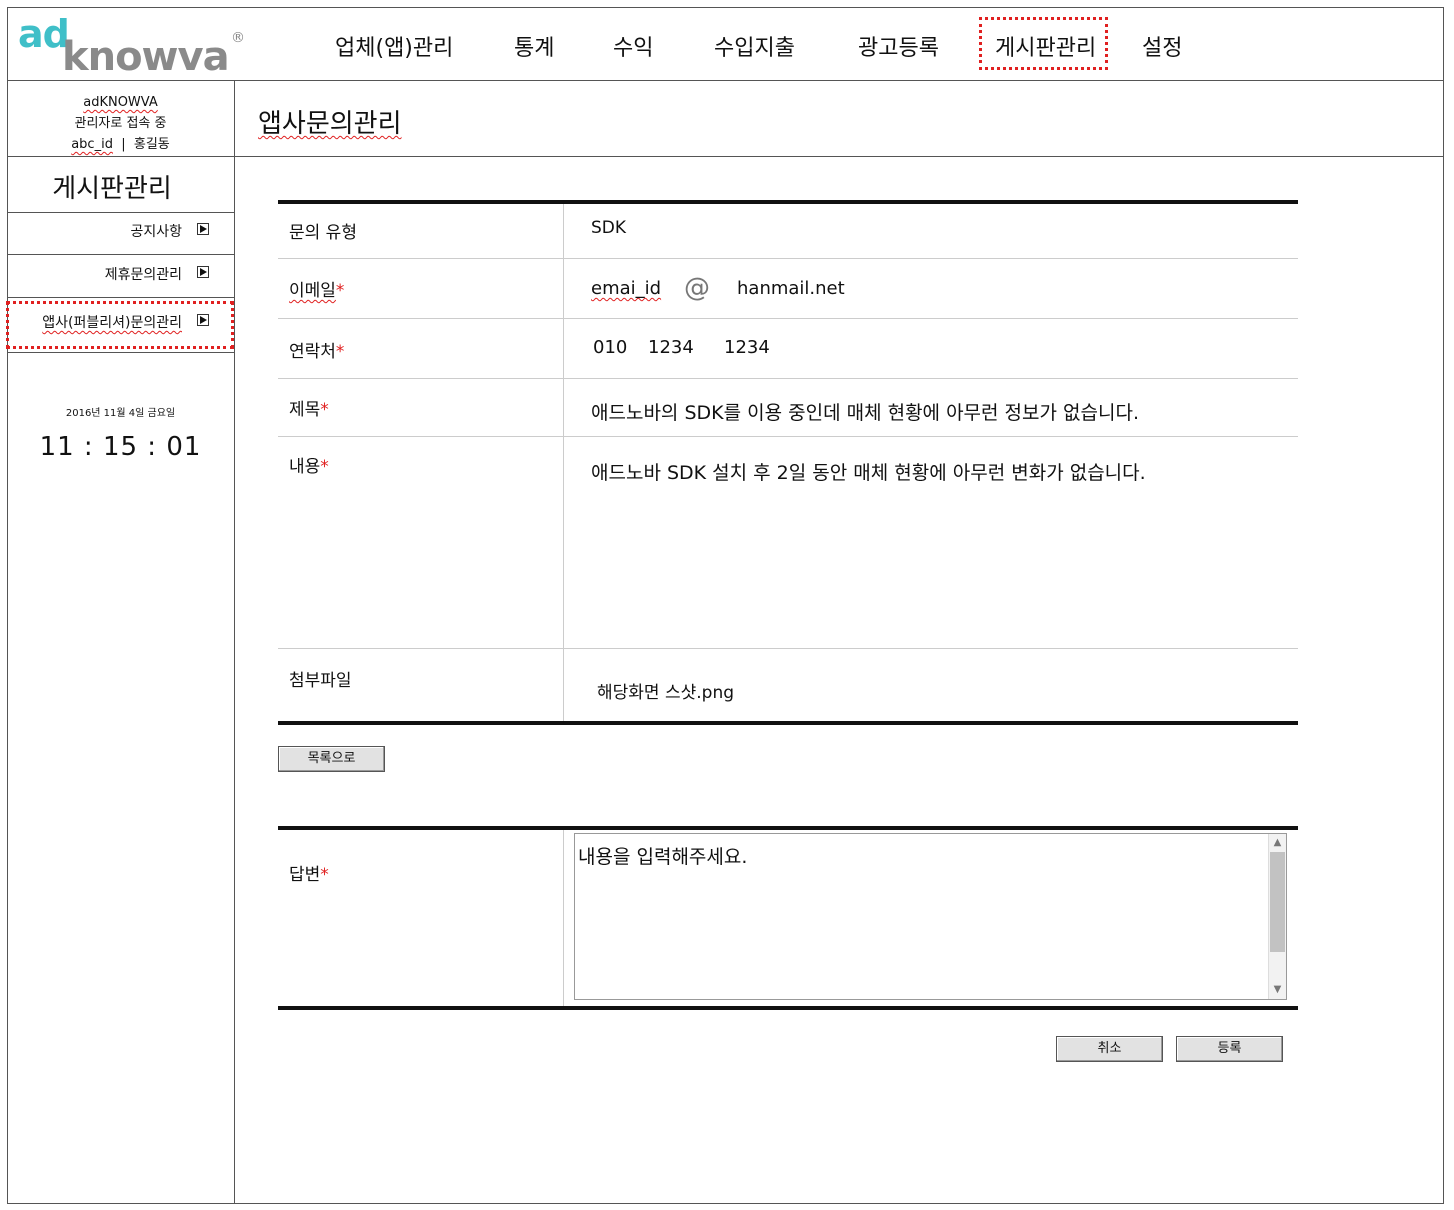 The height and width of the screenshot is (1210, 1454). I want to click on content-label: 내용*, so click(309, 464).